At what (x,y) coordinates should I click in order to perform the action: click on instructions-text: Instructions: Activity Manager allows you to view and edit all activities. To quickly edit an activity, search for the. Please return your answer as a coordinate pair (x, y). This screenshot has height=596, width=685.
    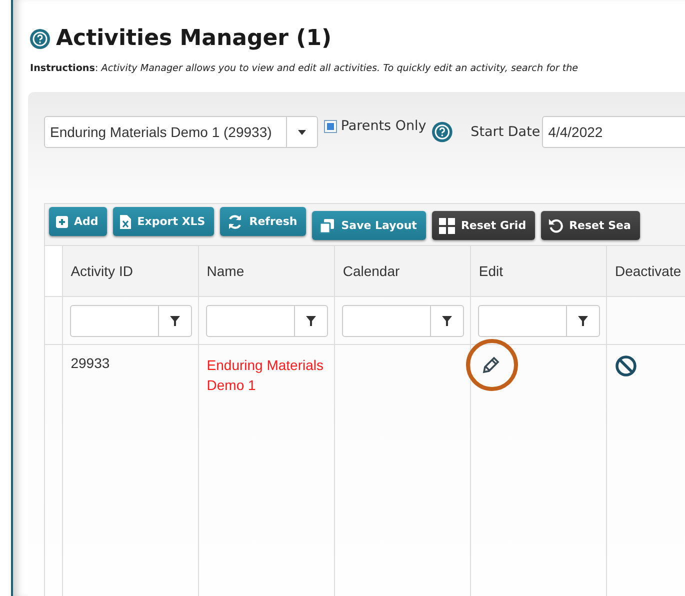
    Looking at the image, I should click on (305, 68).